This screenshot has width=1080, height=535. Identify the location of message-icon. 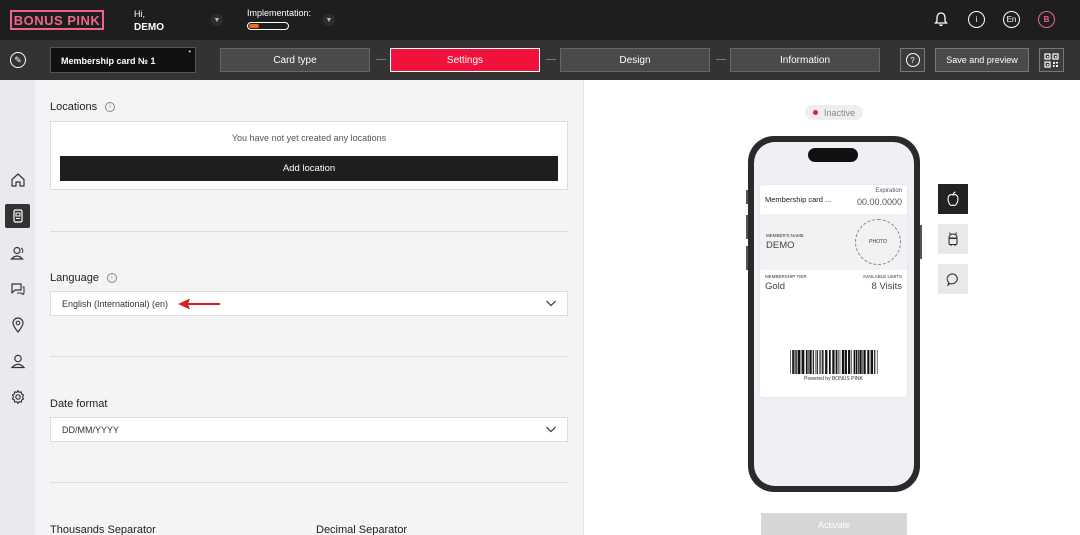
(952, 279).